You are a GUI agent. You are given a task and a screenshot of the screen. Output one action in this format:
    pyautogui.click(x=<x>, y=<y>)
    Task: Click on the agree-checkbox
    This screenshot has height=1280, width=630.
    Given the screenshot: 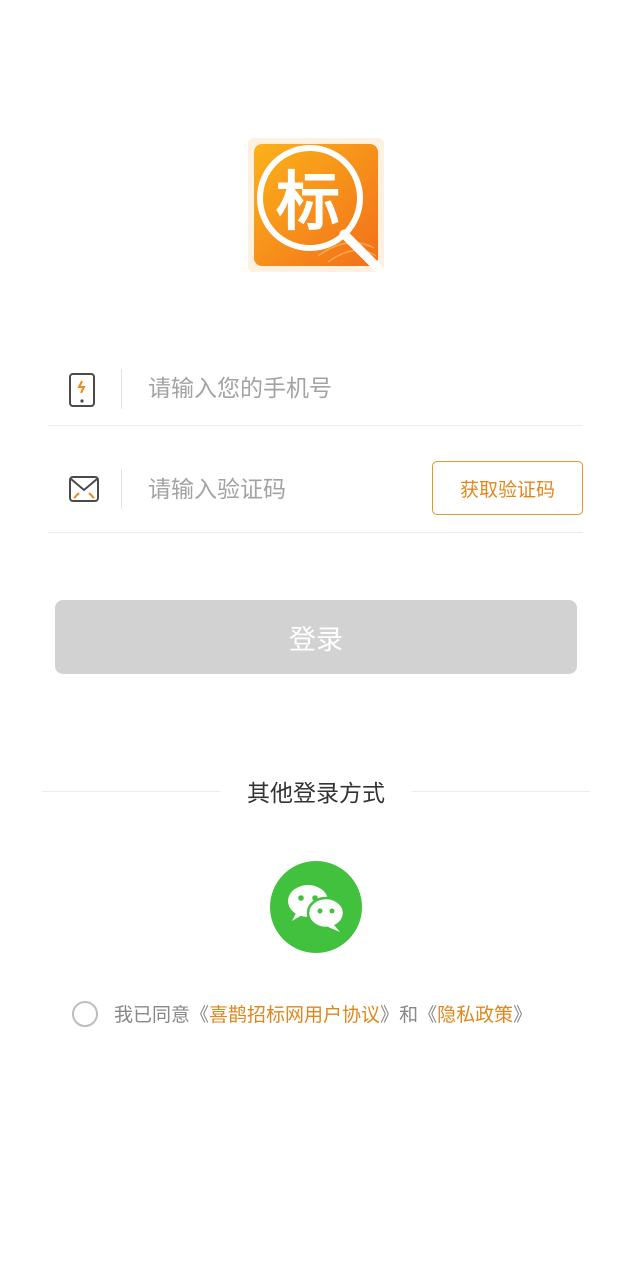 What is the action you would take?
    pyautogui.click(x=85, y=1014)
    